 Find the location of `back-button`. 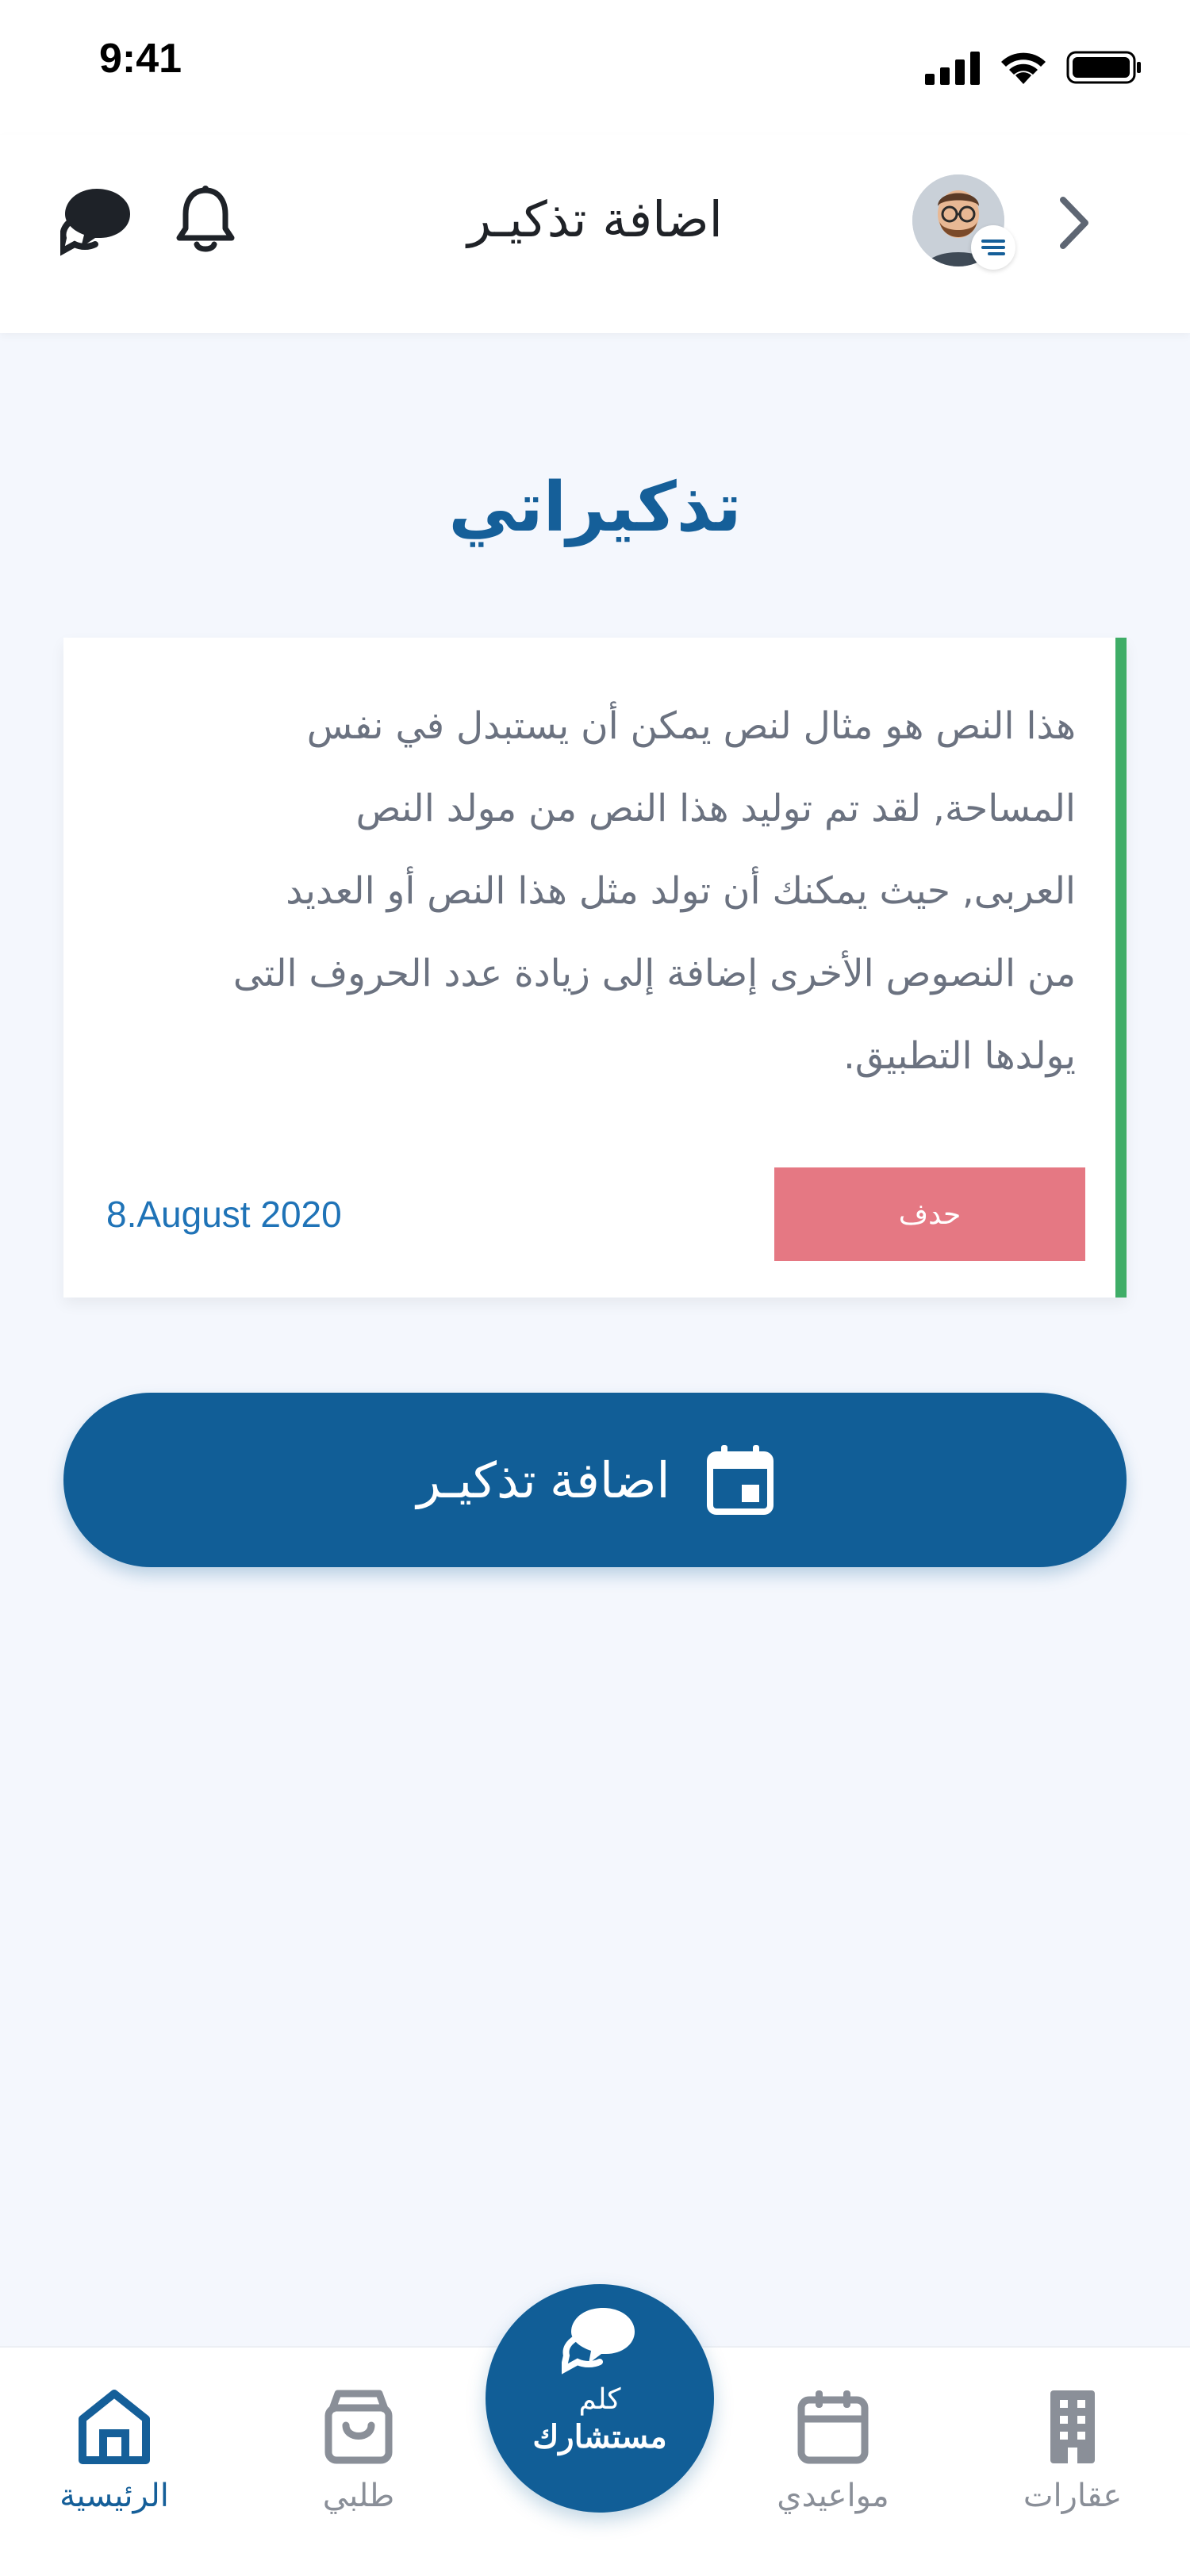

back-button is located at coordinates (1074, 223).